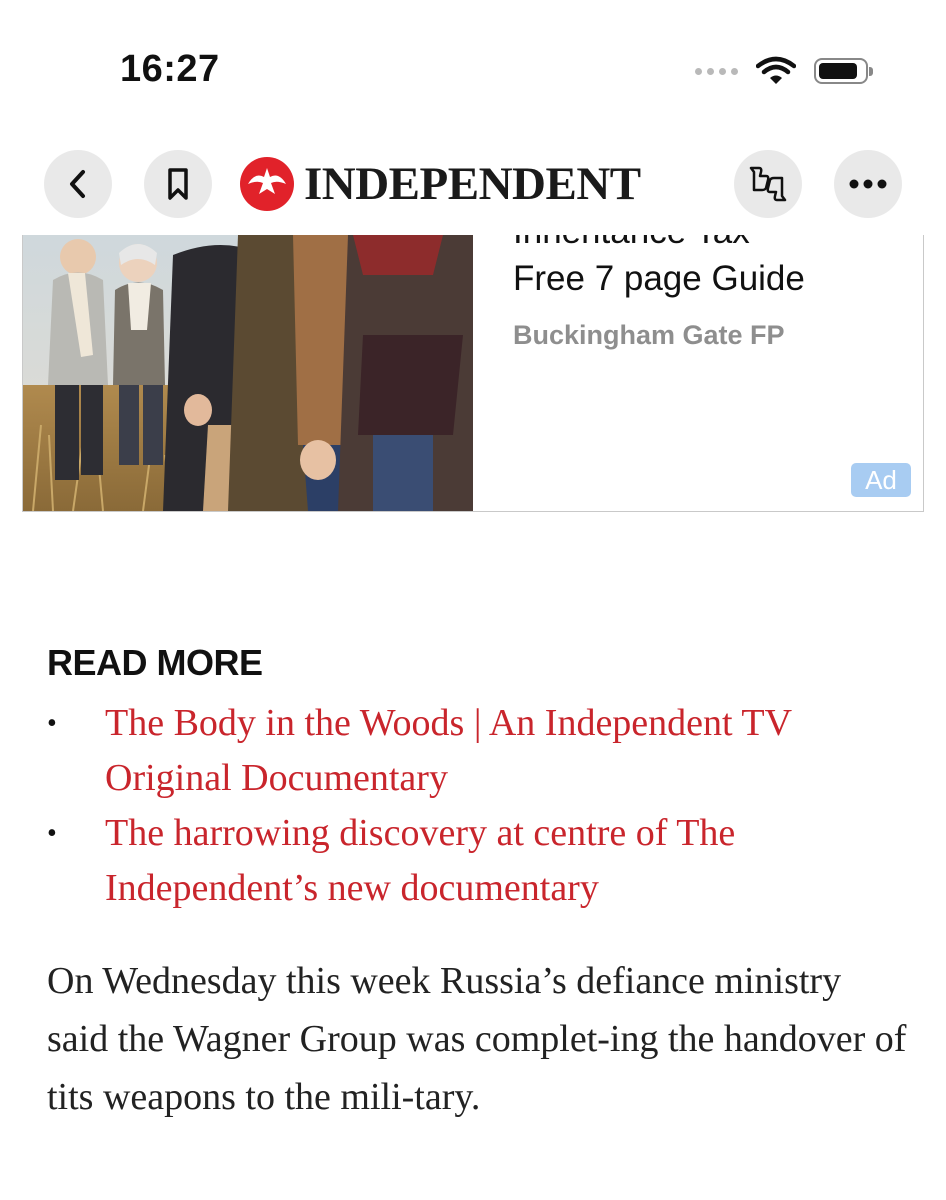 The height and width of the screenshot is (1200, 946). Describe the element at coordinates (716, 71) in the screenshot. I see `cellular-signal-icon` at that location.